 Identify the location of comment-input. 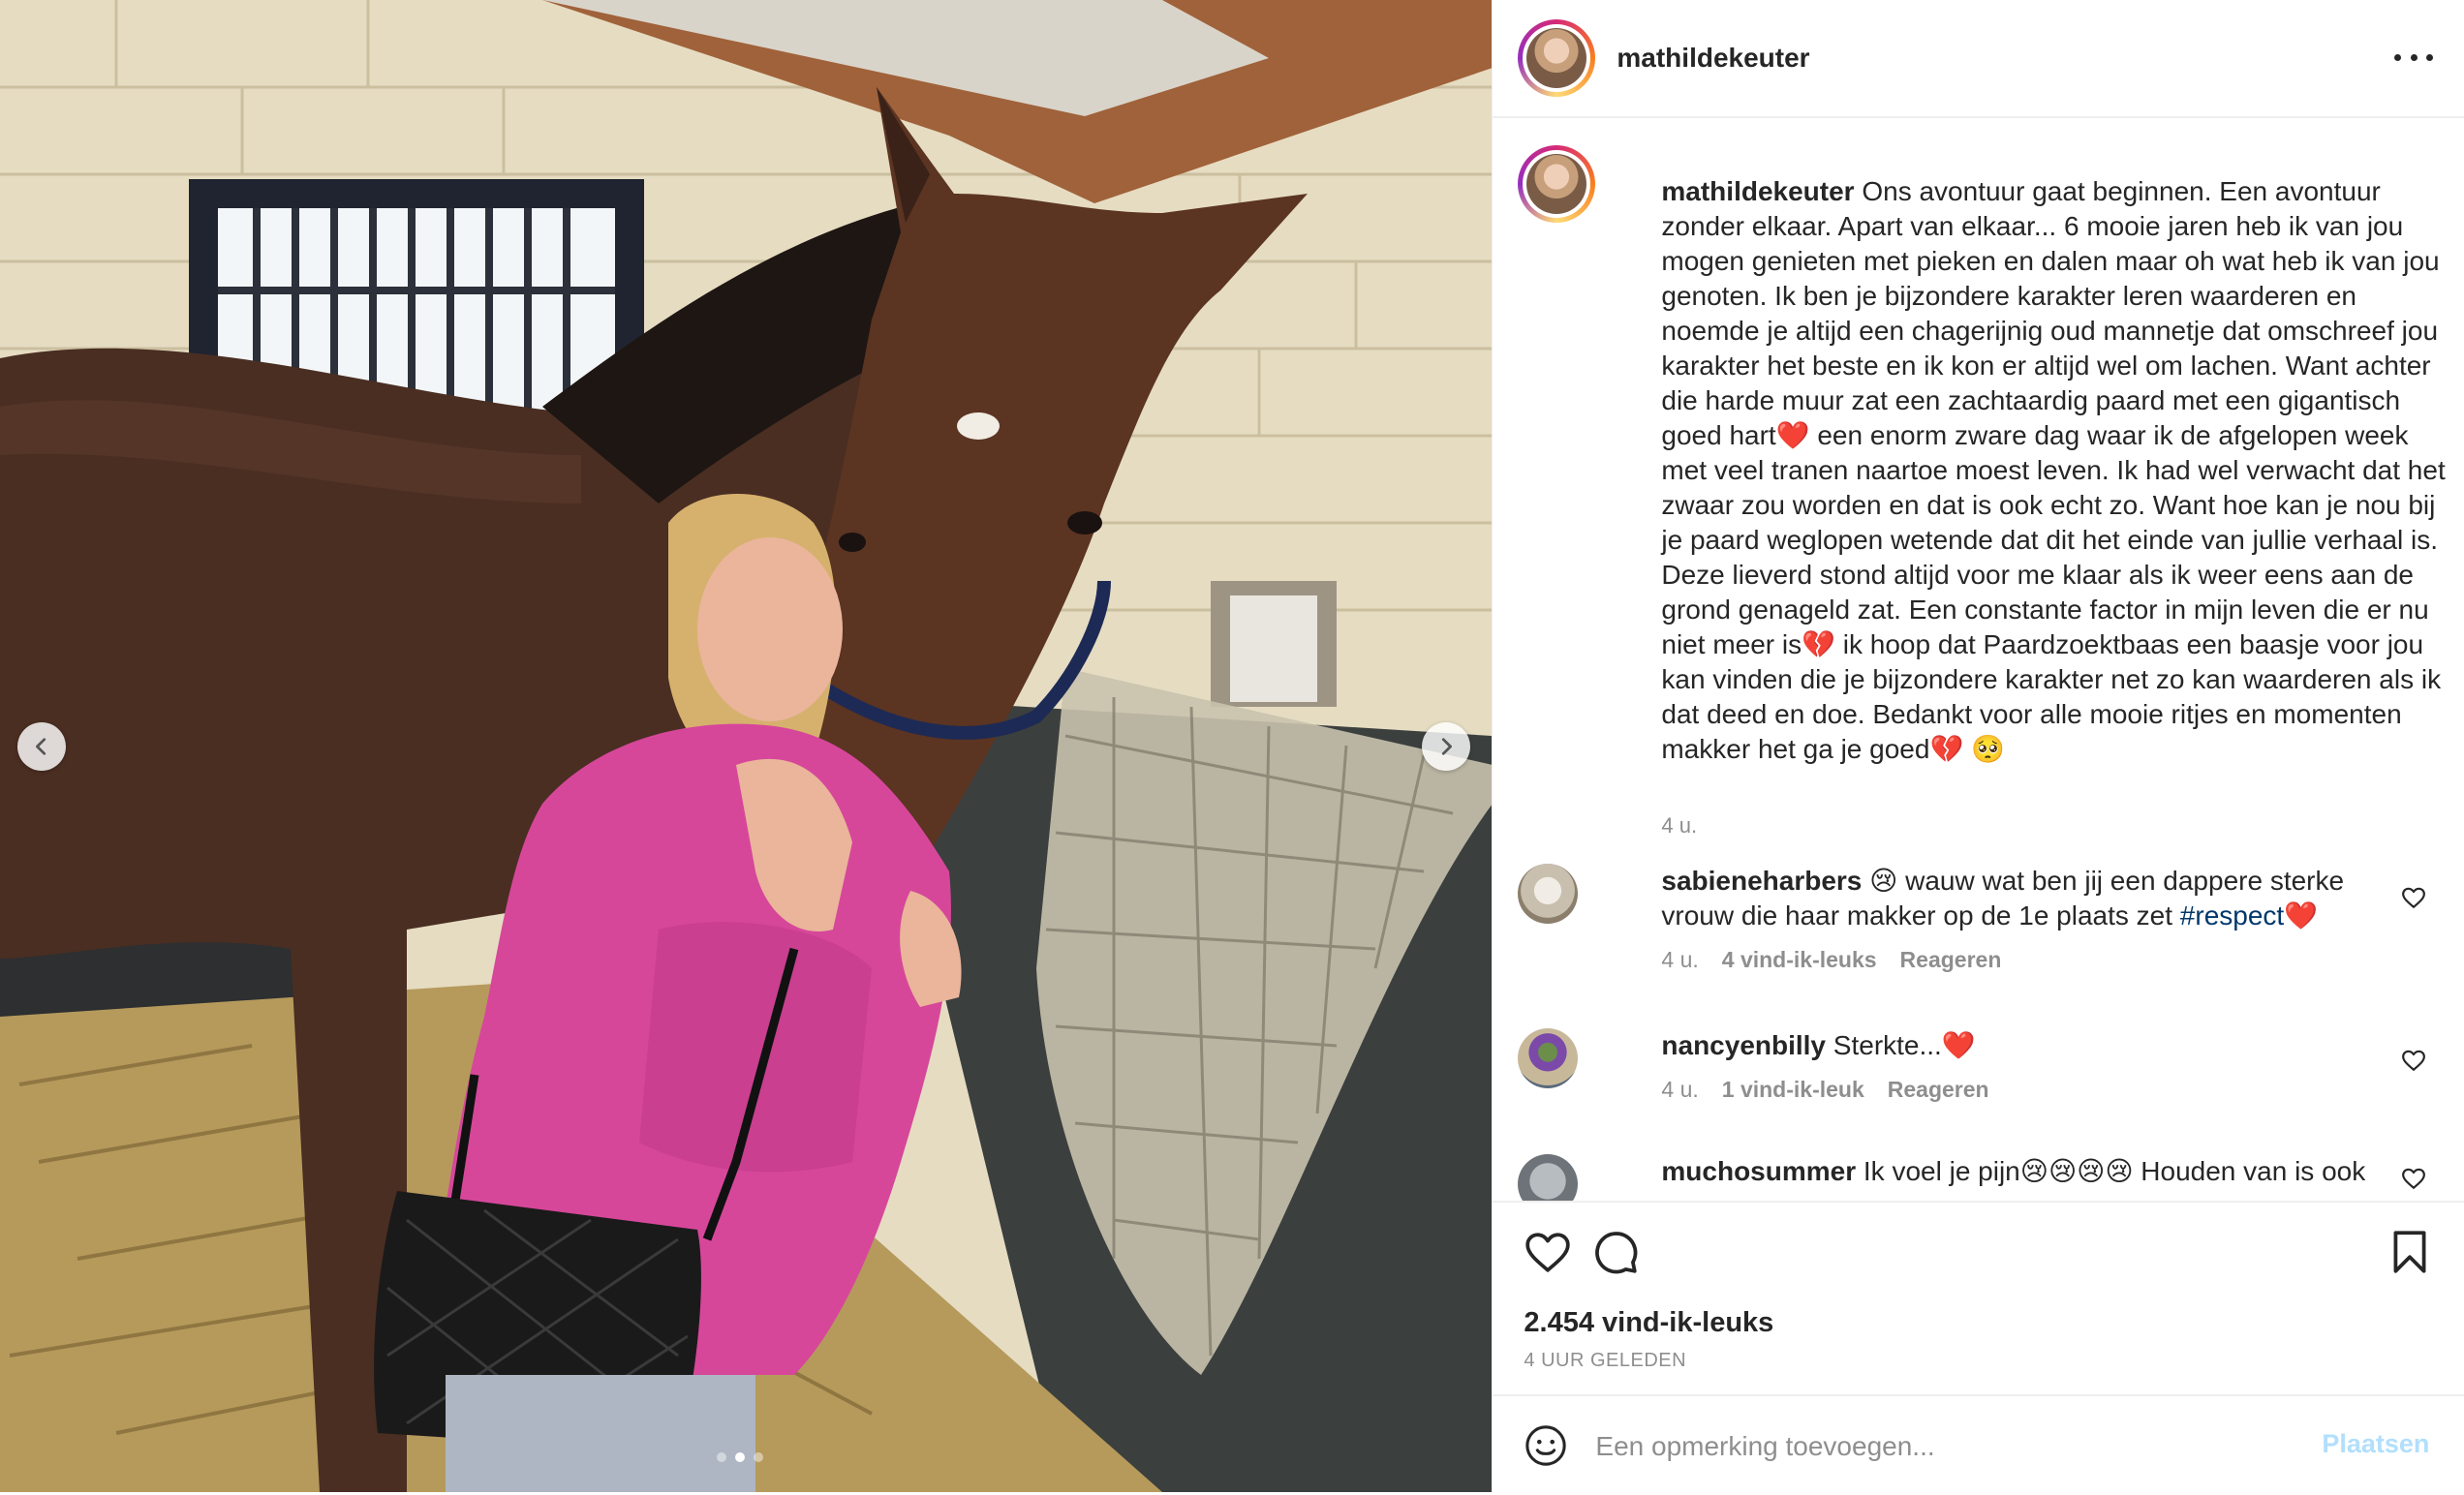
(1935, 1446).